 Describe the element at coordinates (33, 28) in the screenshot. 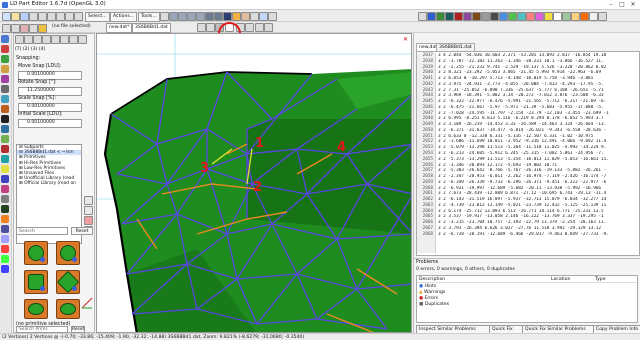

I see `scale-mode-icon` at that location.